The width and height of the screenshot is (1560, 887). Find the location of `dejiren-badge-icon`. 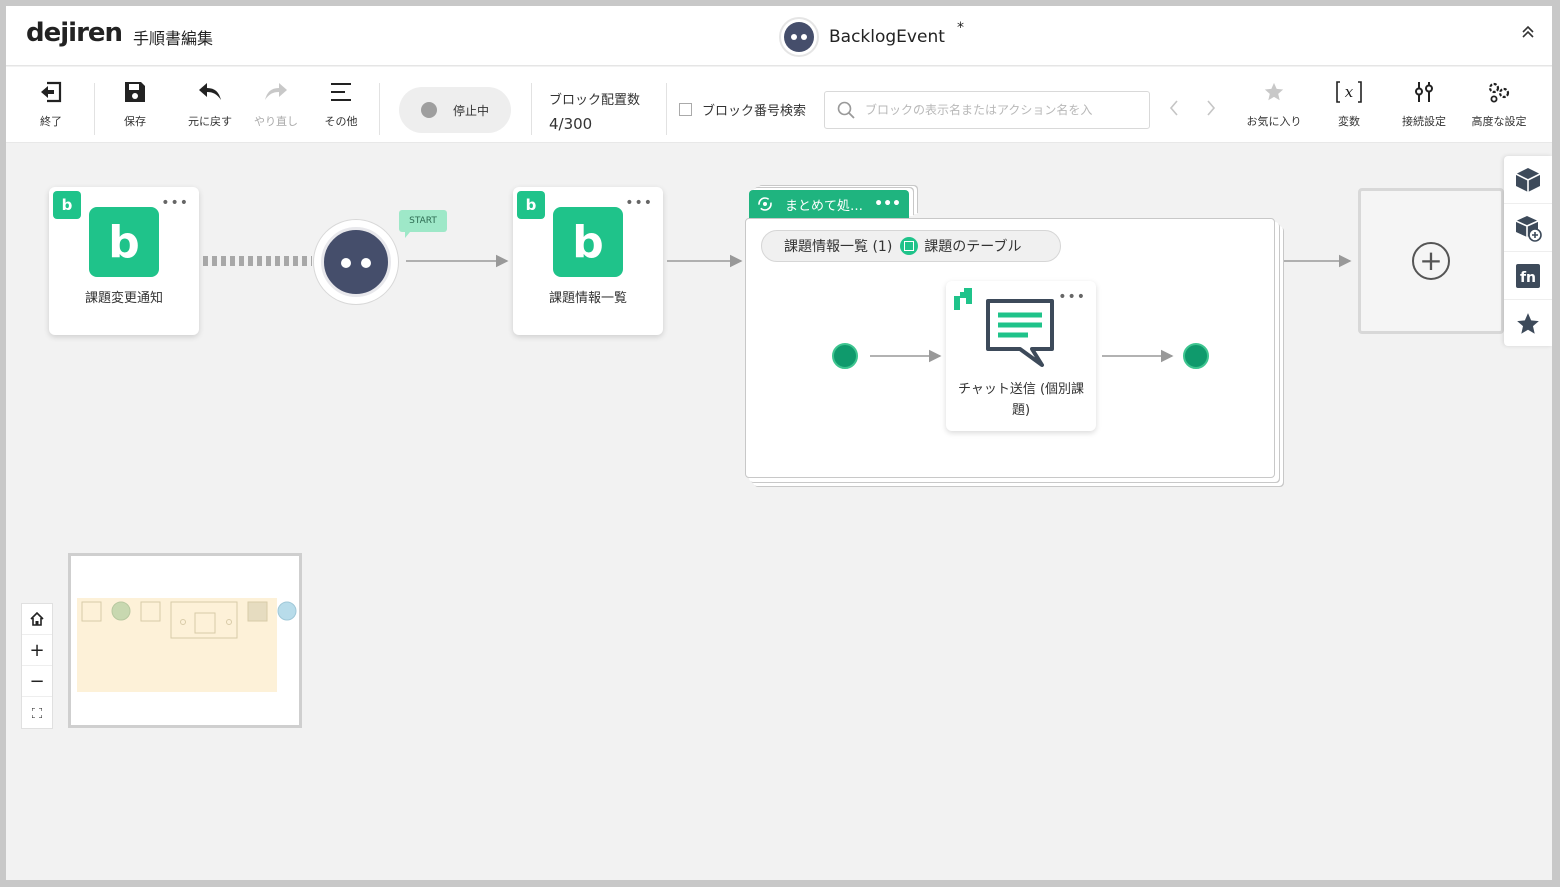

dejiren-badge-icon is located at coordinates (963, 299).